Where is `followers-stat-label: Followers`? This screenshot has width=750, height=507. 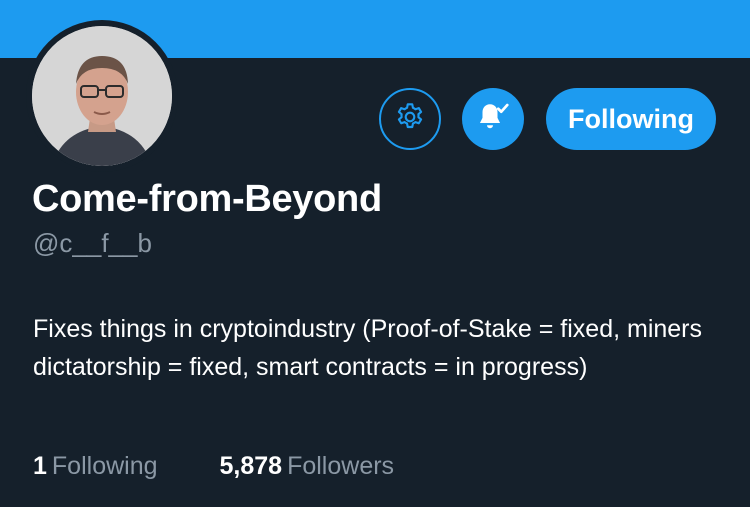 followers-stat-label: Followers is located at coordinates (341, 466).